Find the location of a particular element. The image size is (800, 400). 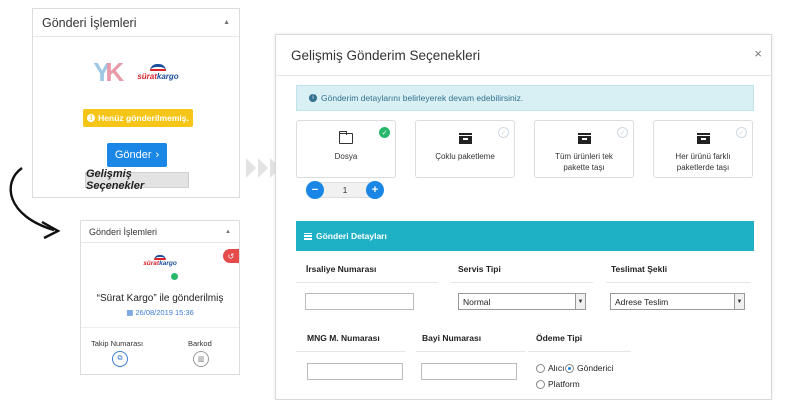

alert-icon: ! is located at coordinates (91, 118).